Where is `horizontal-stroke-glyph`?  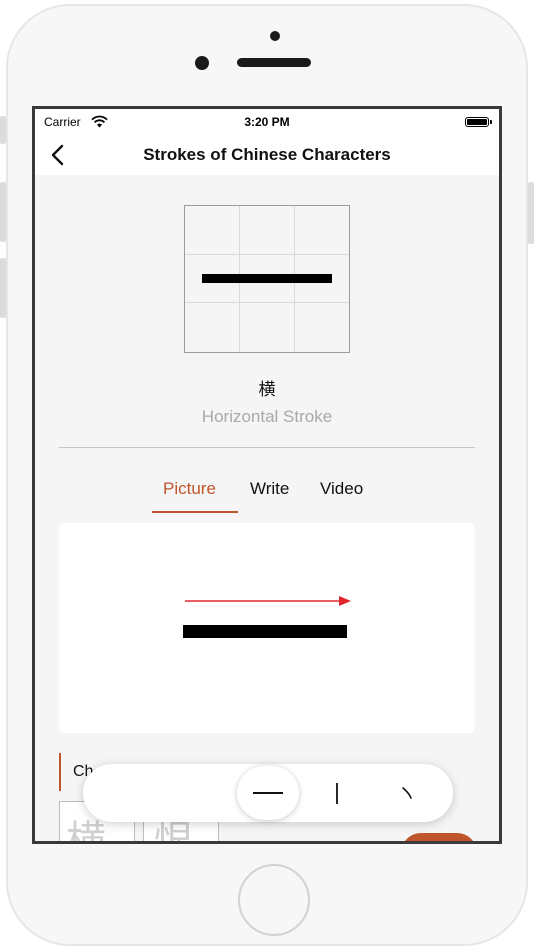 horizontal-stroke-glyph is located at coordinates (267, 278).